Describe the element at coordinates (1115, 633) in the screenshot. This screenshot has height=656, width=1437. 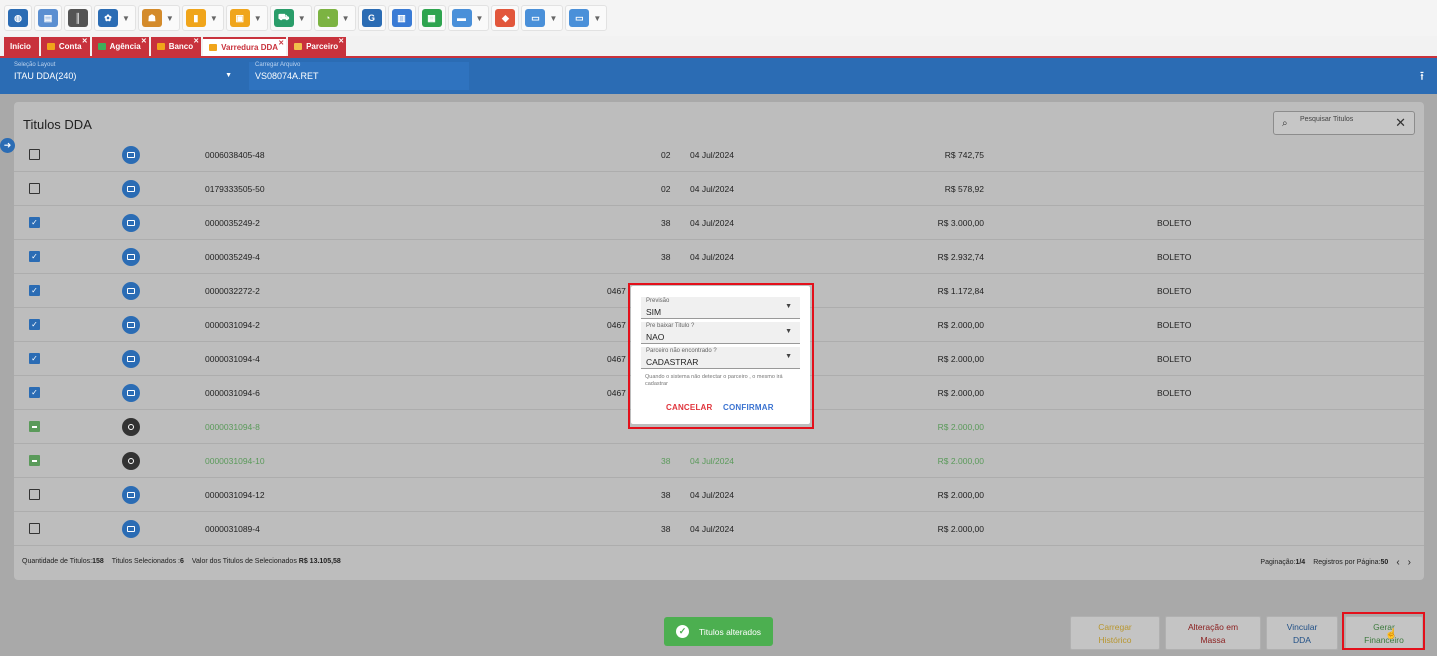
I see `load-history-button: Carregar Histórico` at that location.